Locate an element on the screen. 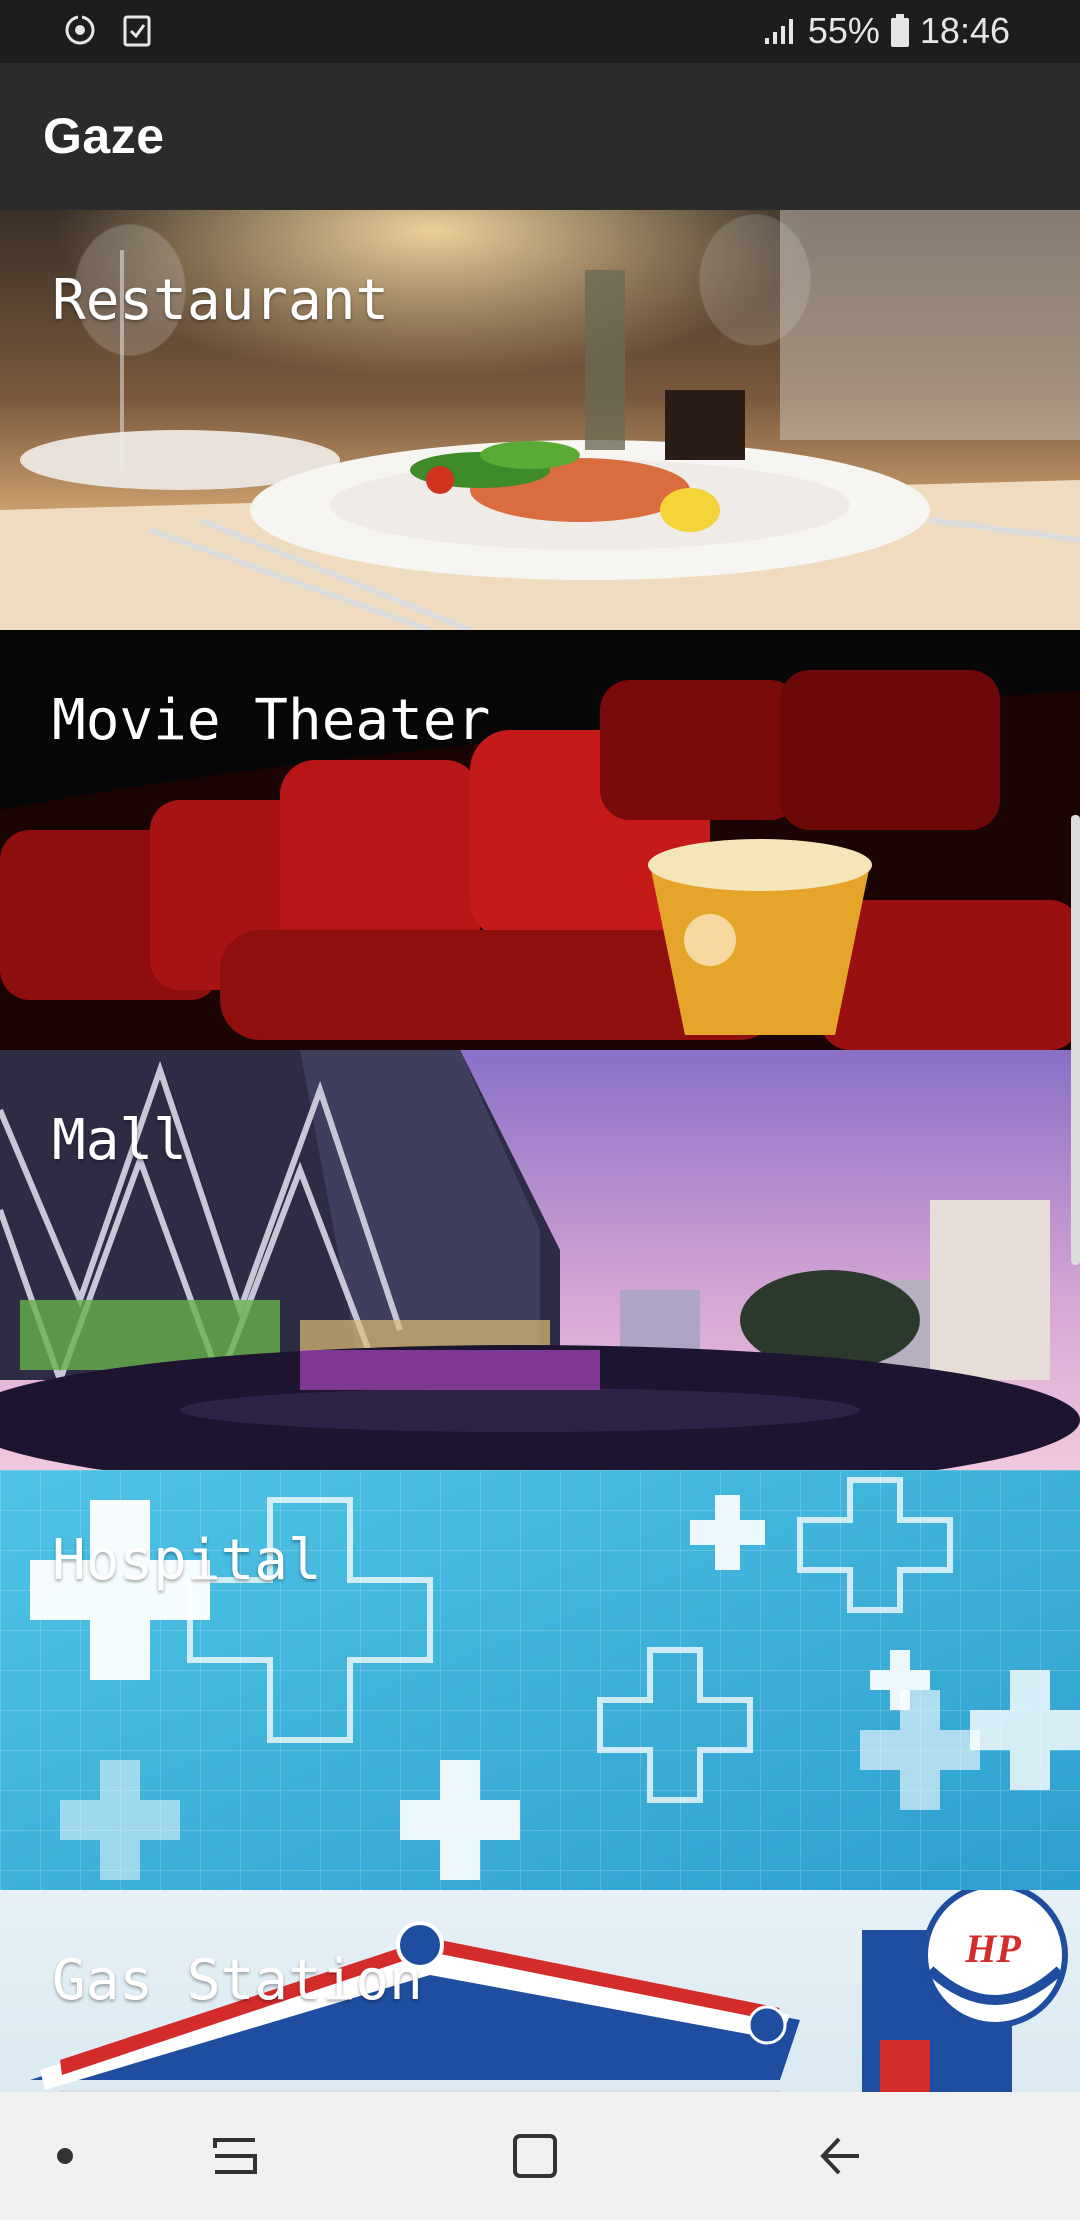  sync-icon is located at coordinates (80, 29).